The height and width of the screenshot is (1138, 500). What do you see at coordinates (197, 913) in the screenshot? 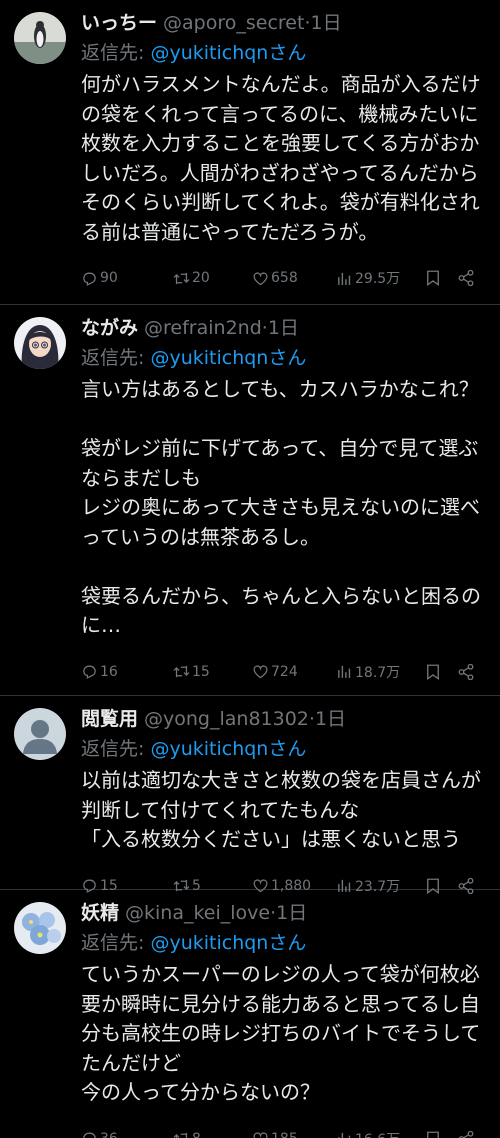
I see `user-handle: @kina_kei_love` at bounding box center [197, 913].